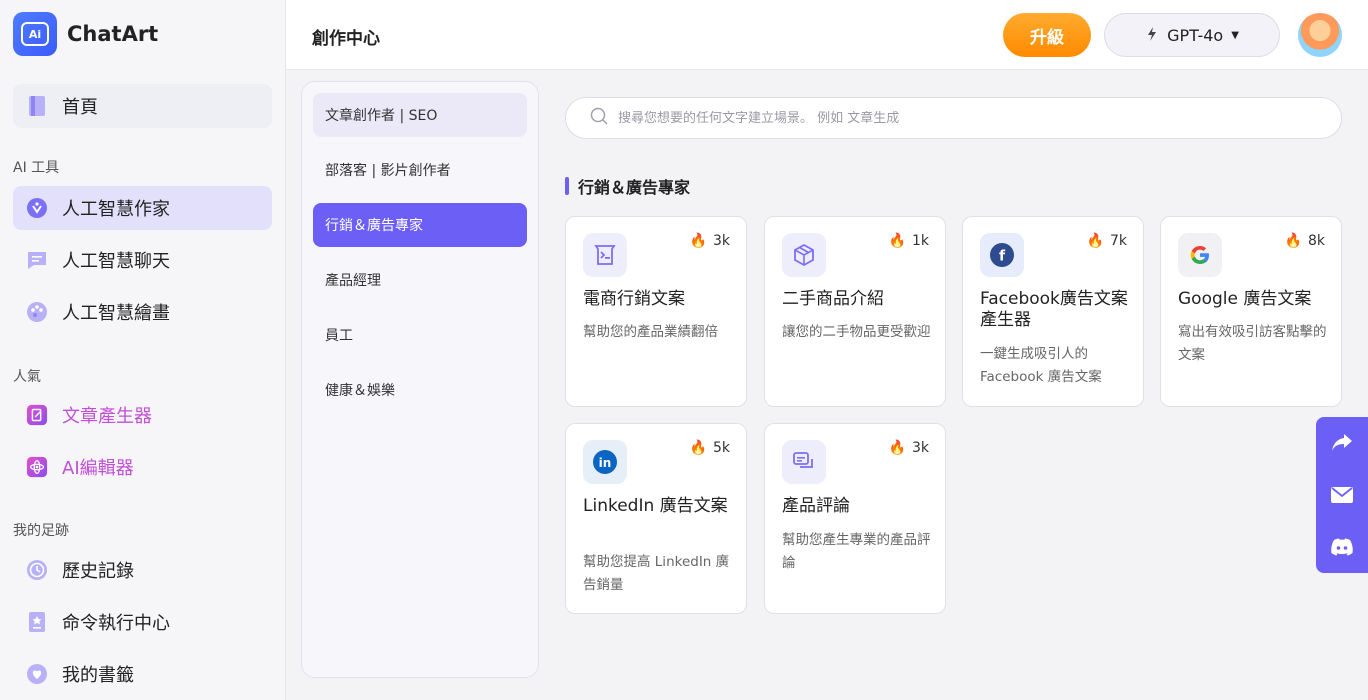 This screenshot has width=1368, height=700. Describe the element at coordinates (721, 448) in the screenshot. I see `popularity-count: 5k` at that location.